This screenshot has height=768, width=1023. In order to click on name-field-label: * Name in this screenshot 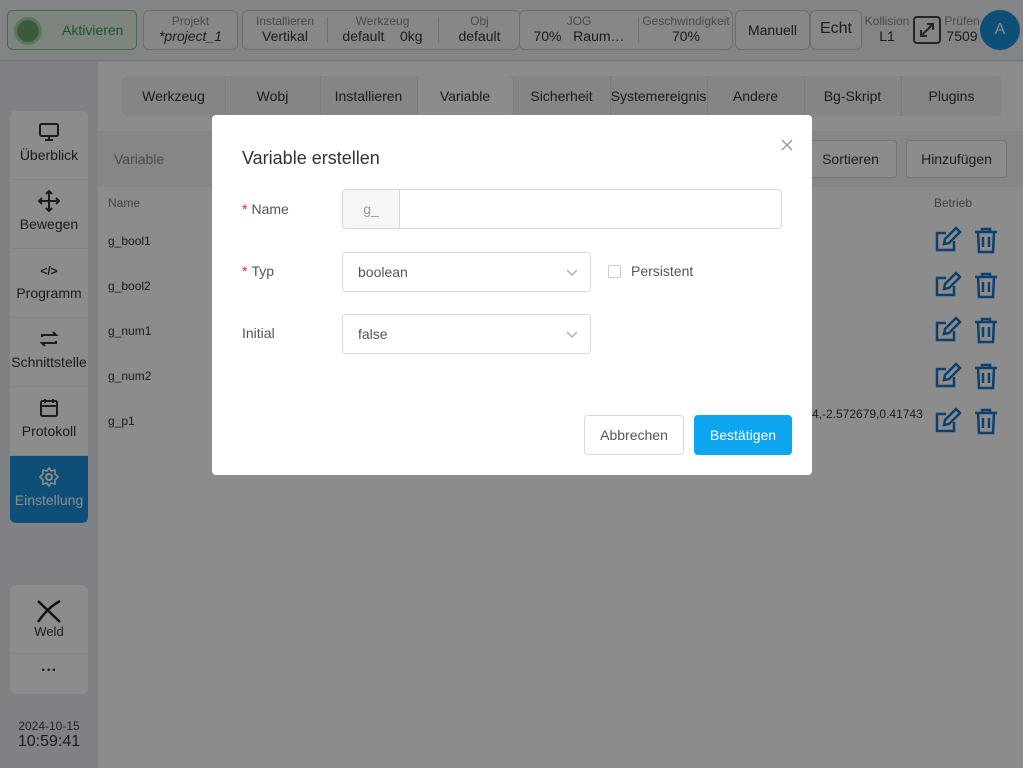, I will do `click(265, 209)`.